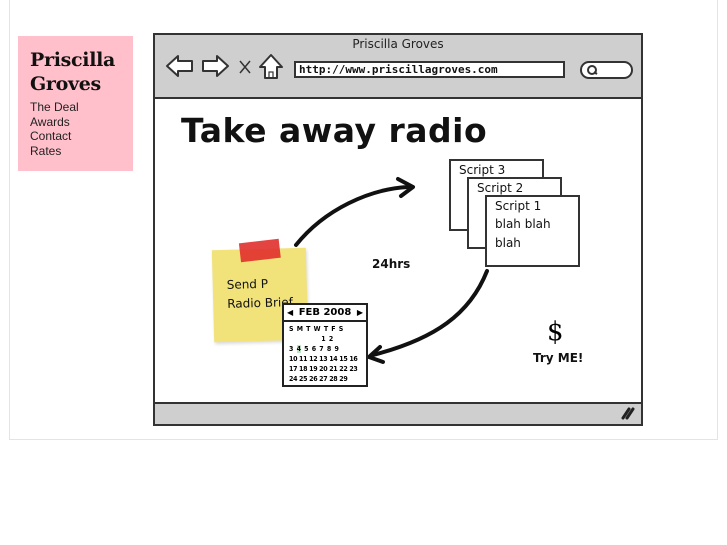 The height and width of the screenshot is (545, 727). I want to click on calendar-weekdays: S M T W T F S, so click(316, 329).